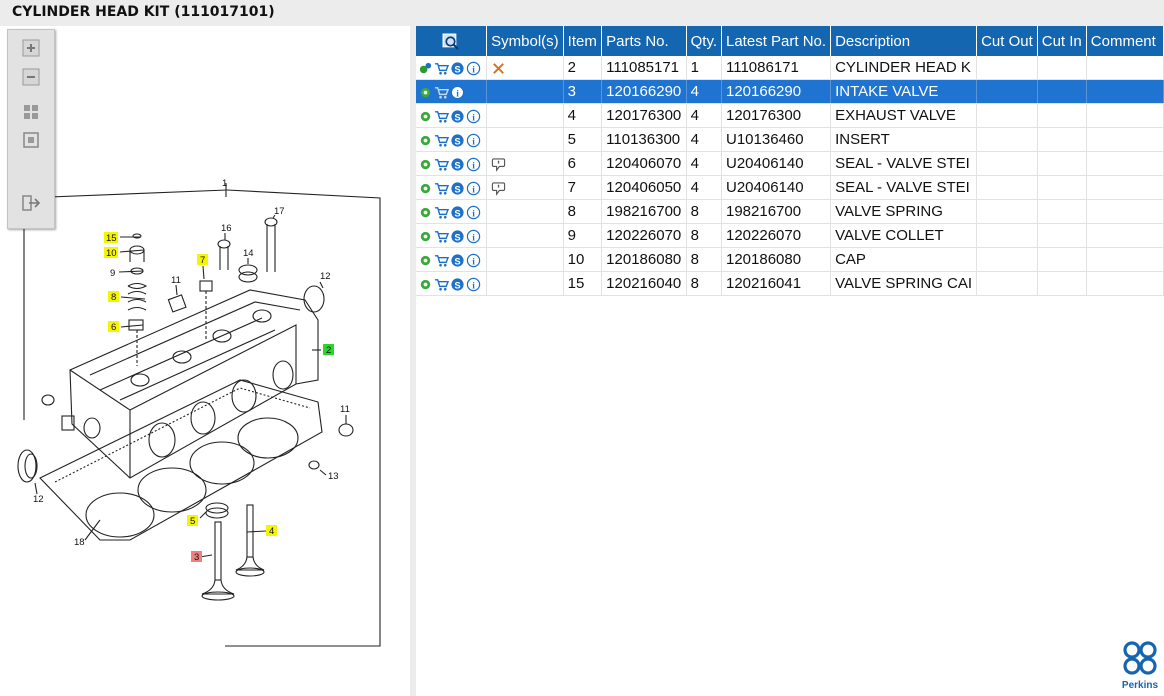 The height and width of the screenshot is (696, 1164). Describe the element at coordinates (776, 139) in the screenshot. I see `latest-part-no-cell: U10136460` at that location.